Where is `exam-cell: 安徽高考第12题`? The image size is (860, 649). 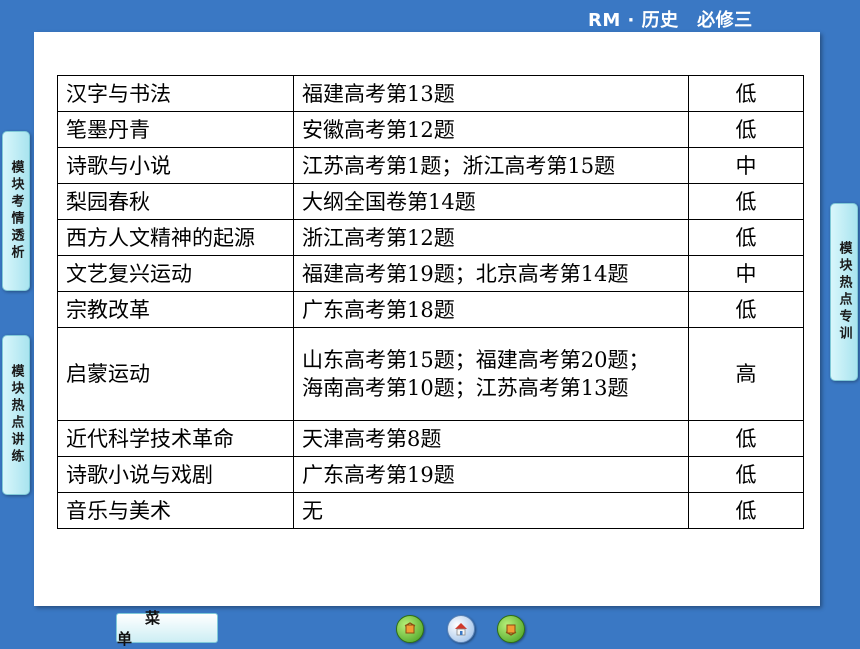 exam-cell: 安徽高考第12题 is located at coordinates (491, 129).